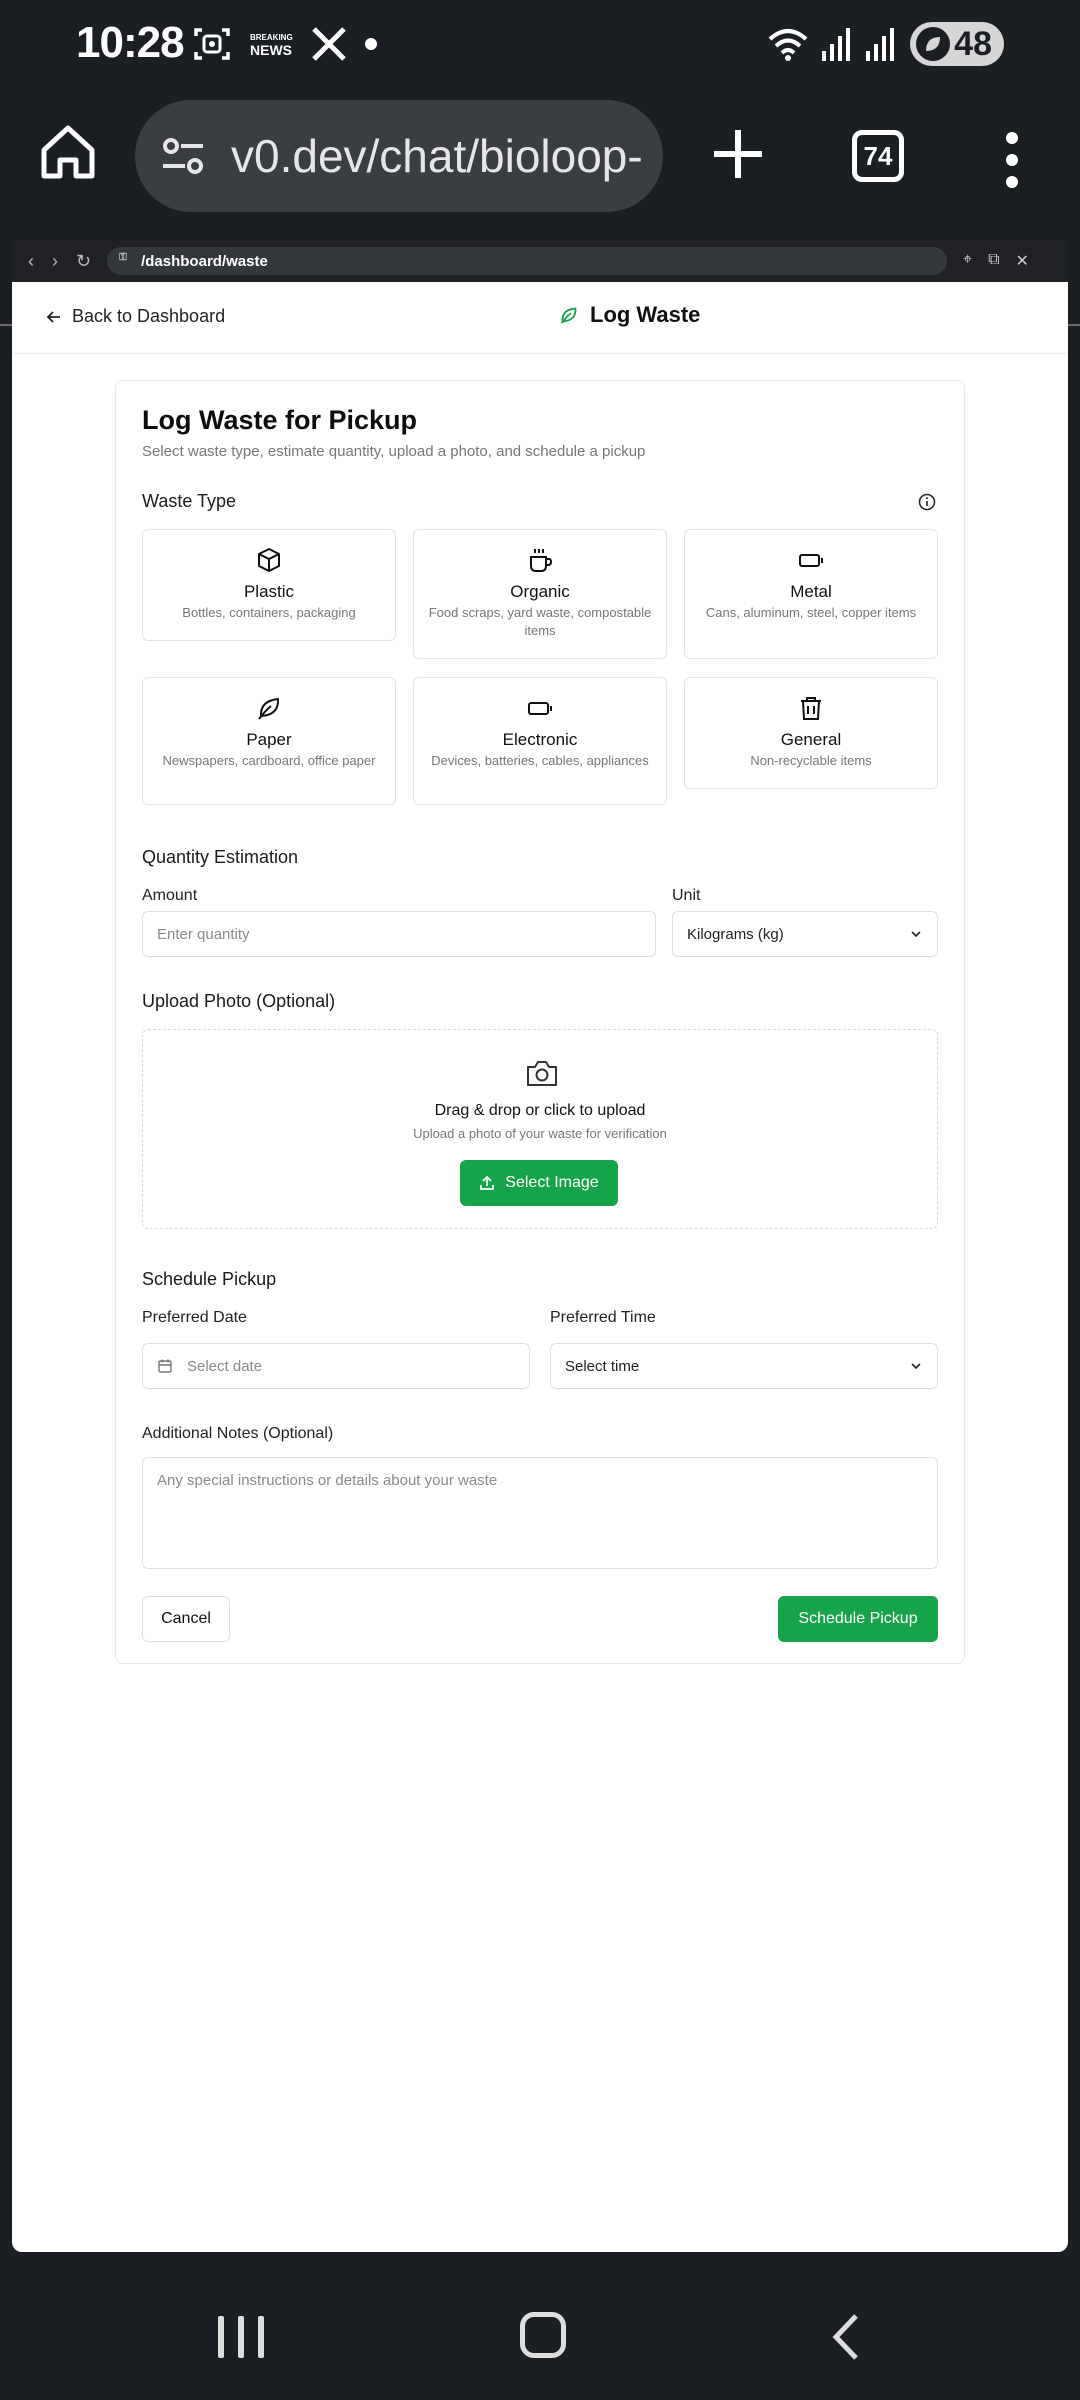 Image resolution: width=1080 pixels, height=2400 pixels. I want to click on unit-label: Unit, so click(686, 895).